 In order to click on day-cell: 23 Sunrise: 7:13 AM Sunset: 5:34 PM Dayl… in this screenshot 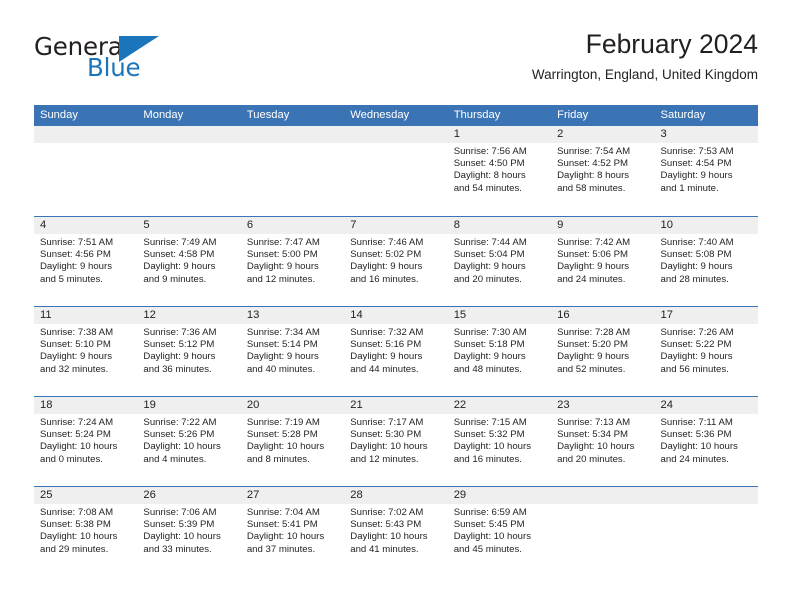, I will do `click(603, 441)`.